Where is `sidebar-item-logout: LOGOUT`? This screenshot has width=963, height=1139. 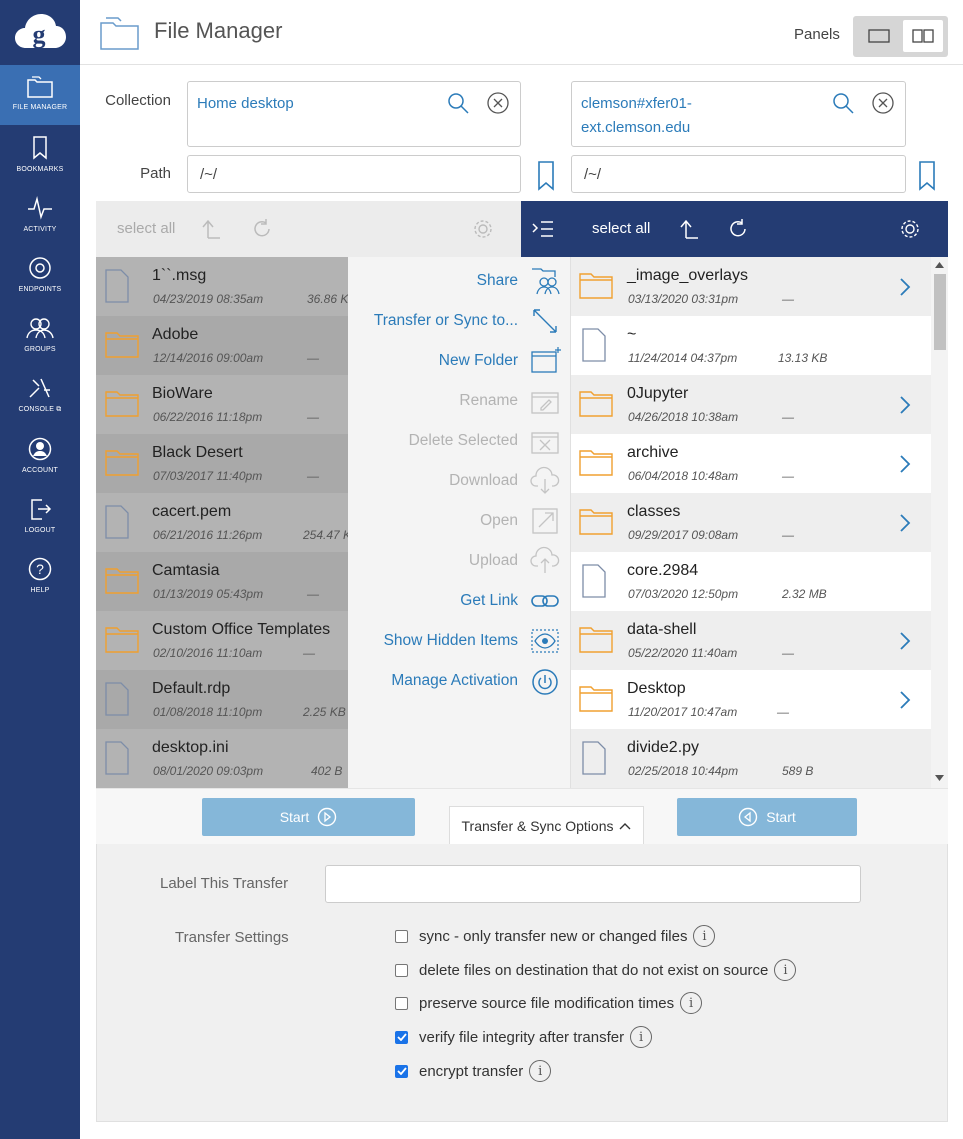 sidebar-item-logout: LOGOUT is located at coordinates (40, 516).